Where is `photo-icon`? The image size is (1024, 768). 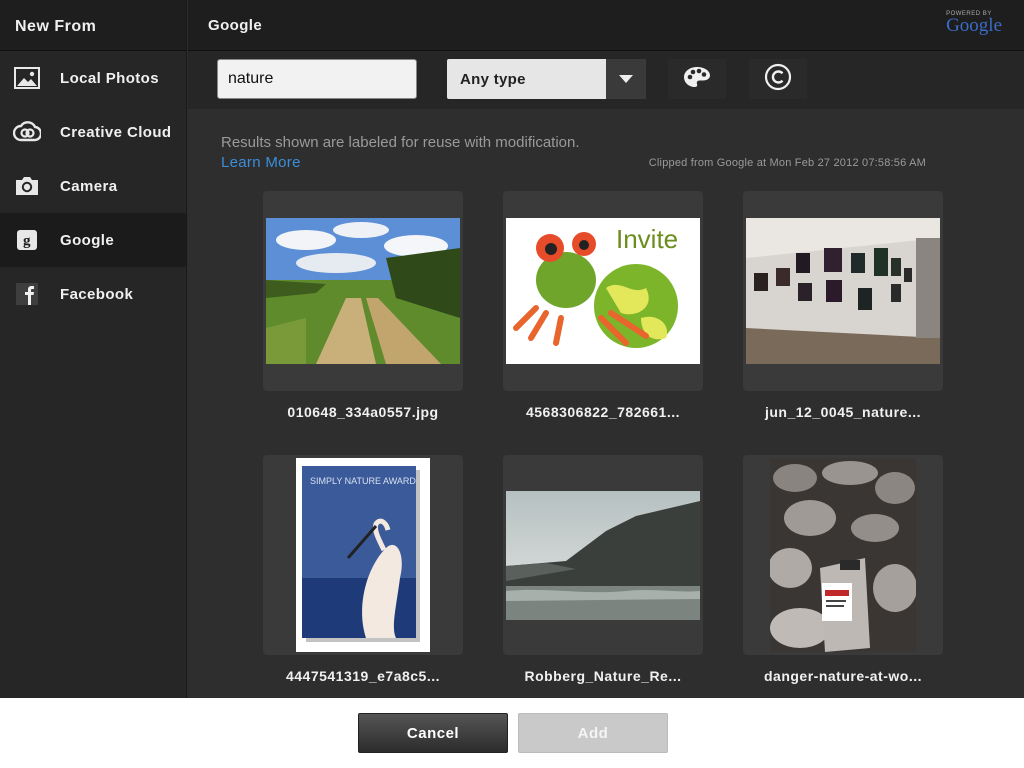
photo-icon is located at coordinates (27, 78).